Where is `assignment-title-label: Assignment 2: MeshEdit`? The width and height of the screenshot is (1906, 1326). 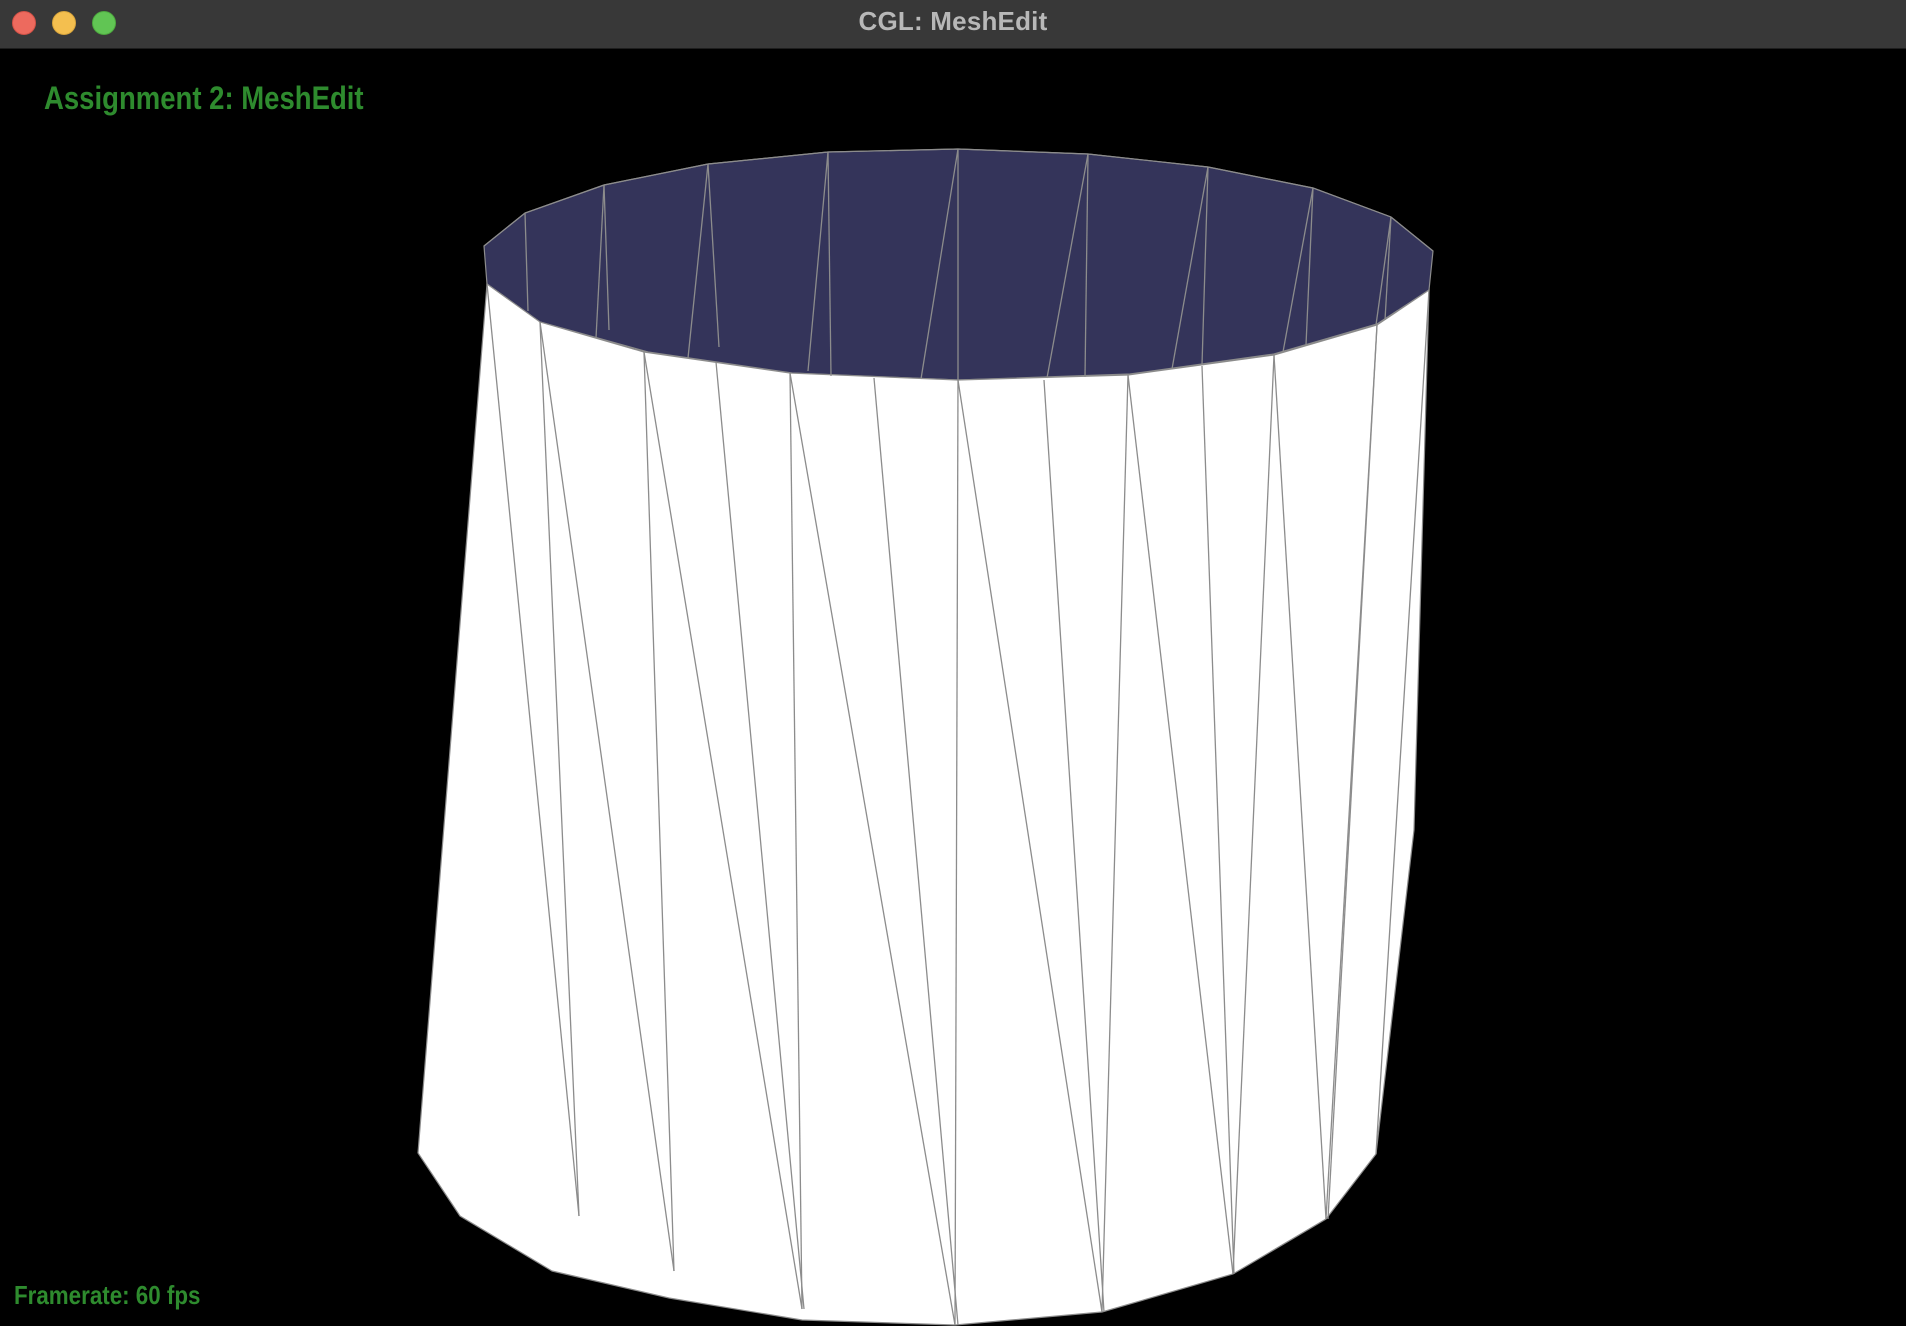 assignment-title-label: Assignment 2: MeshEdit is located at coordinates (204, 98).